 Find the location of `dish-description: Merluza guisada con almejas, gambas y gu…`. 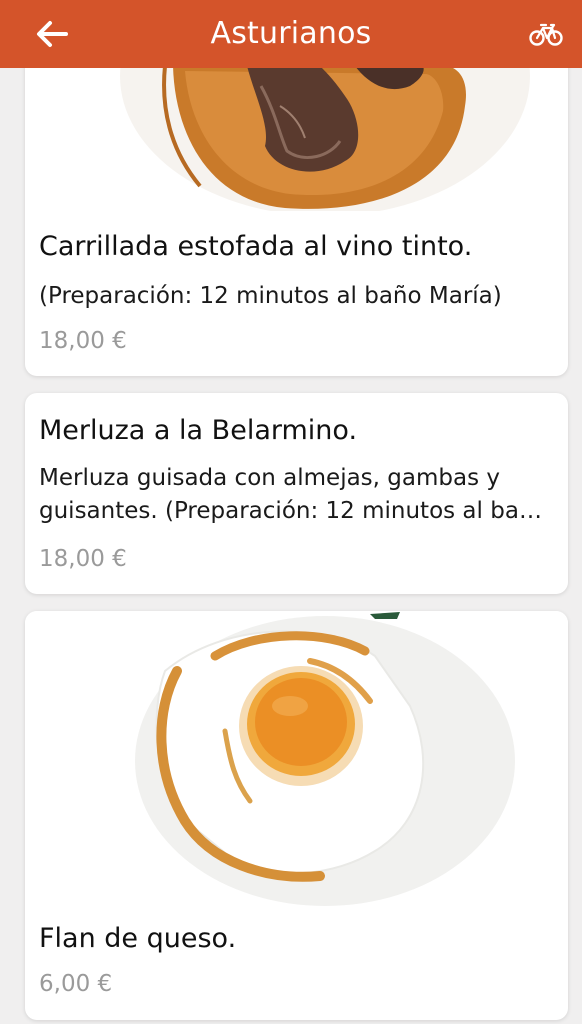

dish-description: Merluza guisada con almejas, gambas y gu… is located at coordinates (293, 494).